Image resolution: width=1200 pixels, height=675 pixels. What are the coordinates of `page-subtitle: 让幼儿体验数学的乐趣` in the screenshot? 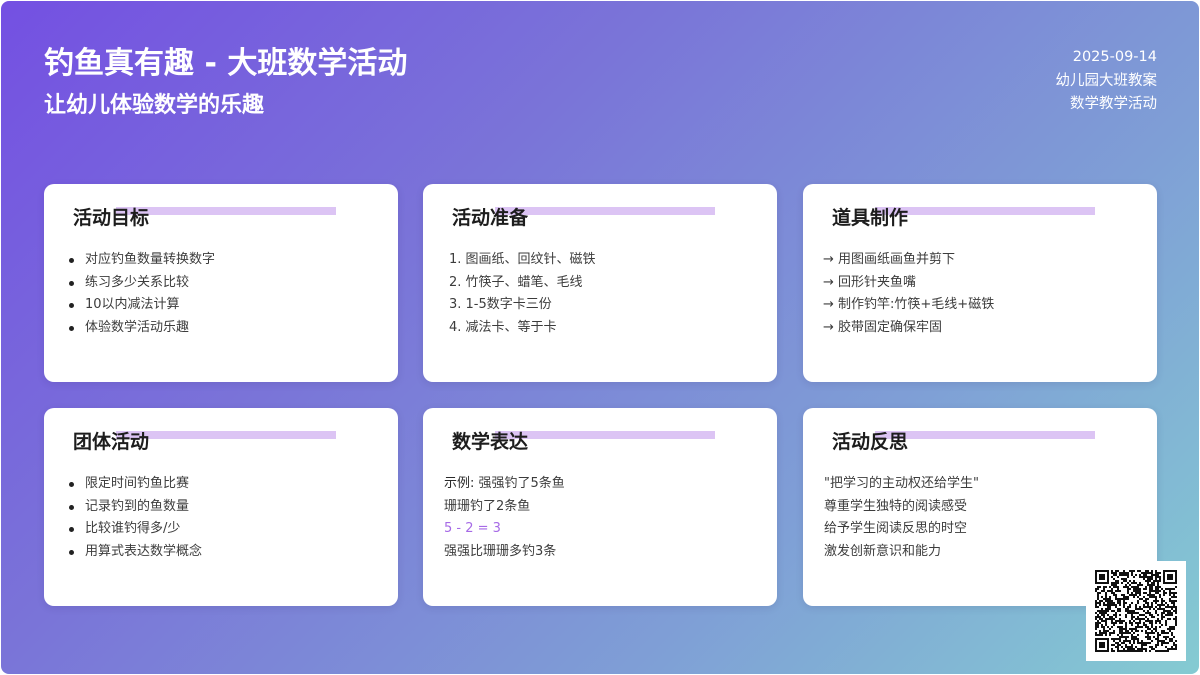 It's located at (154, 105).